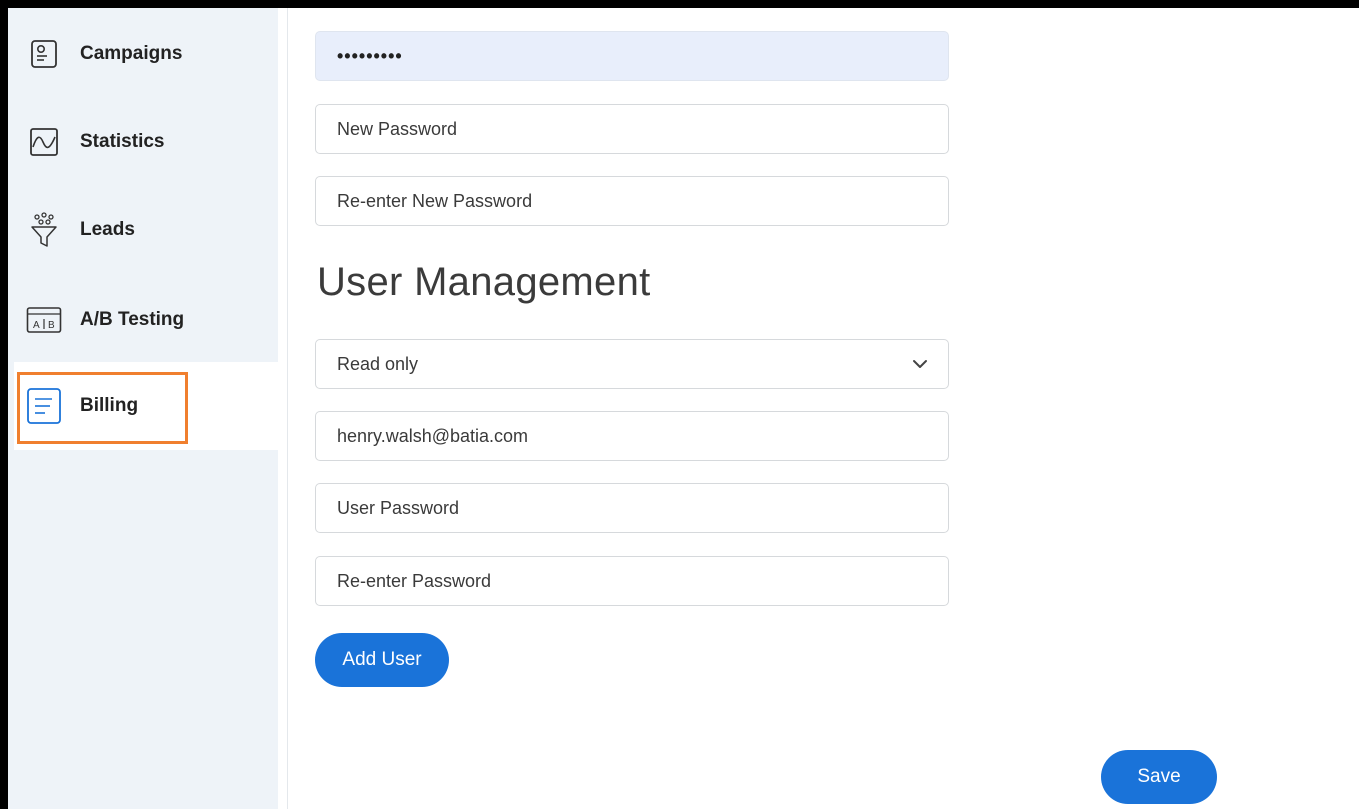 This screenshot has height=809, width=1359. Describe the element at coordinates (36, 325) in the screenshot. I see `svg-text: A` at that location.